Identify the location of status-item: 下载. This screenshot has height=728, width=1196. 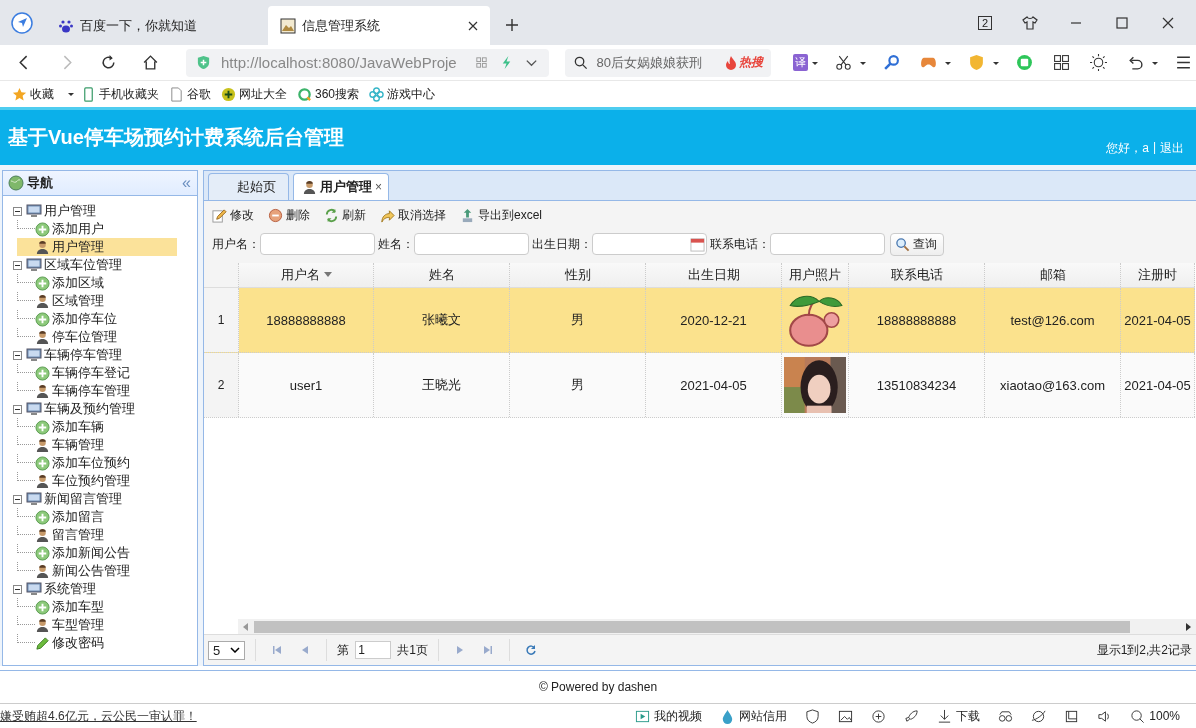
(959, 716).